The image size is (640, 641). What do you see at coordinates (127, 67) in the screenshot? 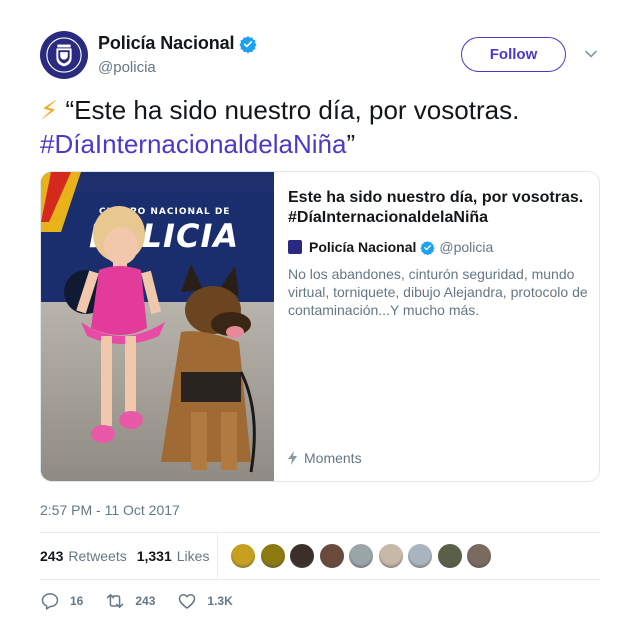
I see `author-handle: @policia` at bounding box center [127, 67].